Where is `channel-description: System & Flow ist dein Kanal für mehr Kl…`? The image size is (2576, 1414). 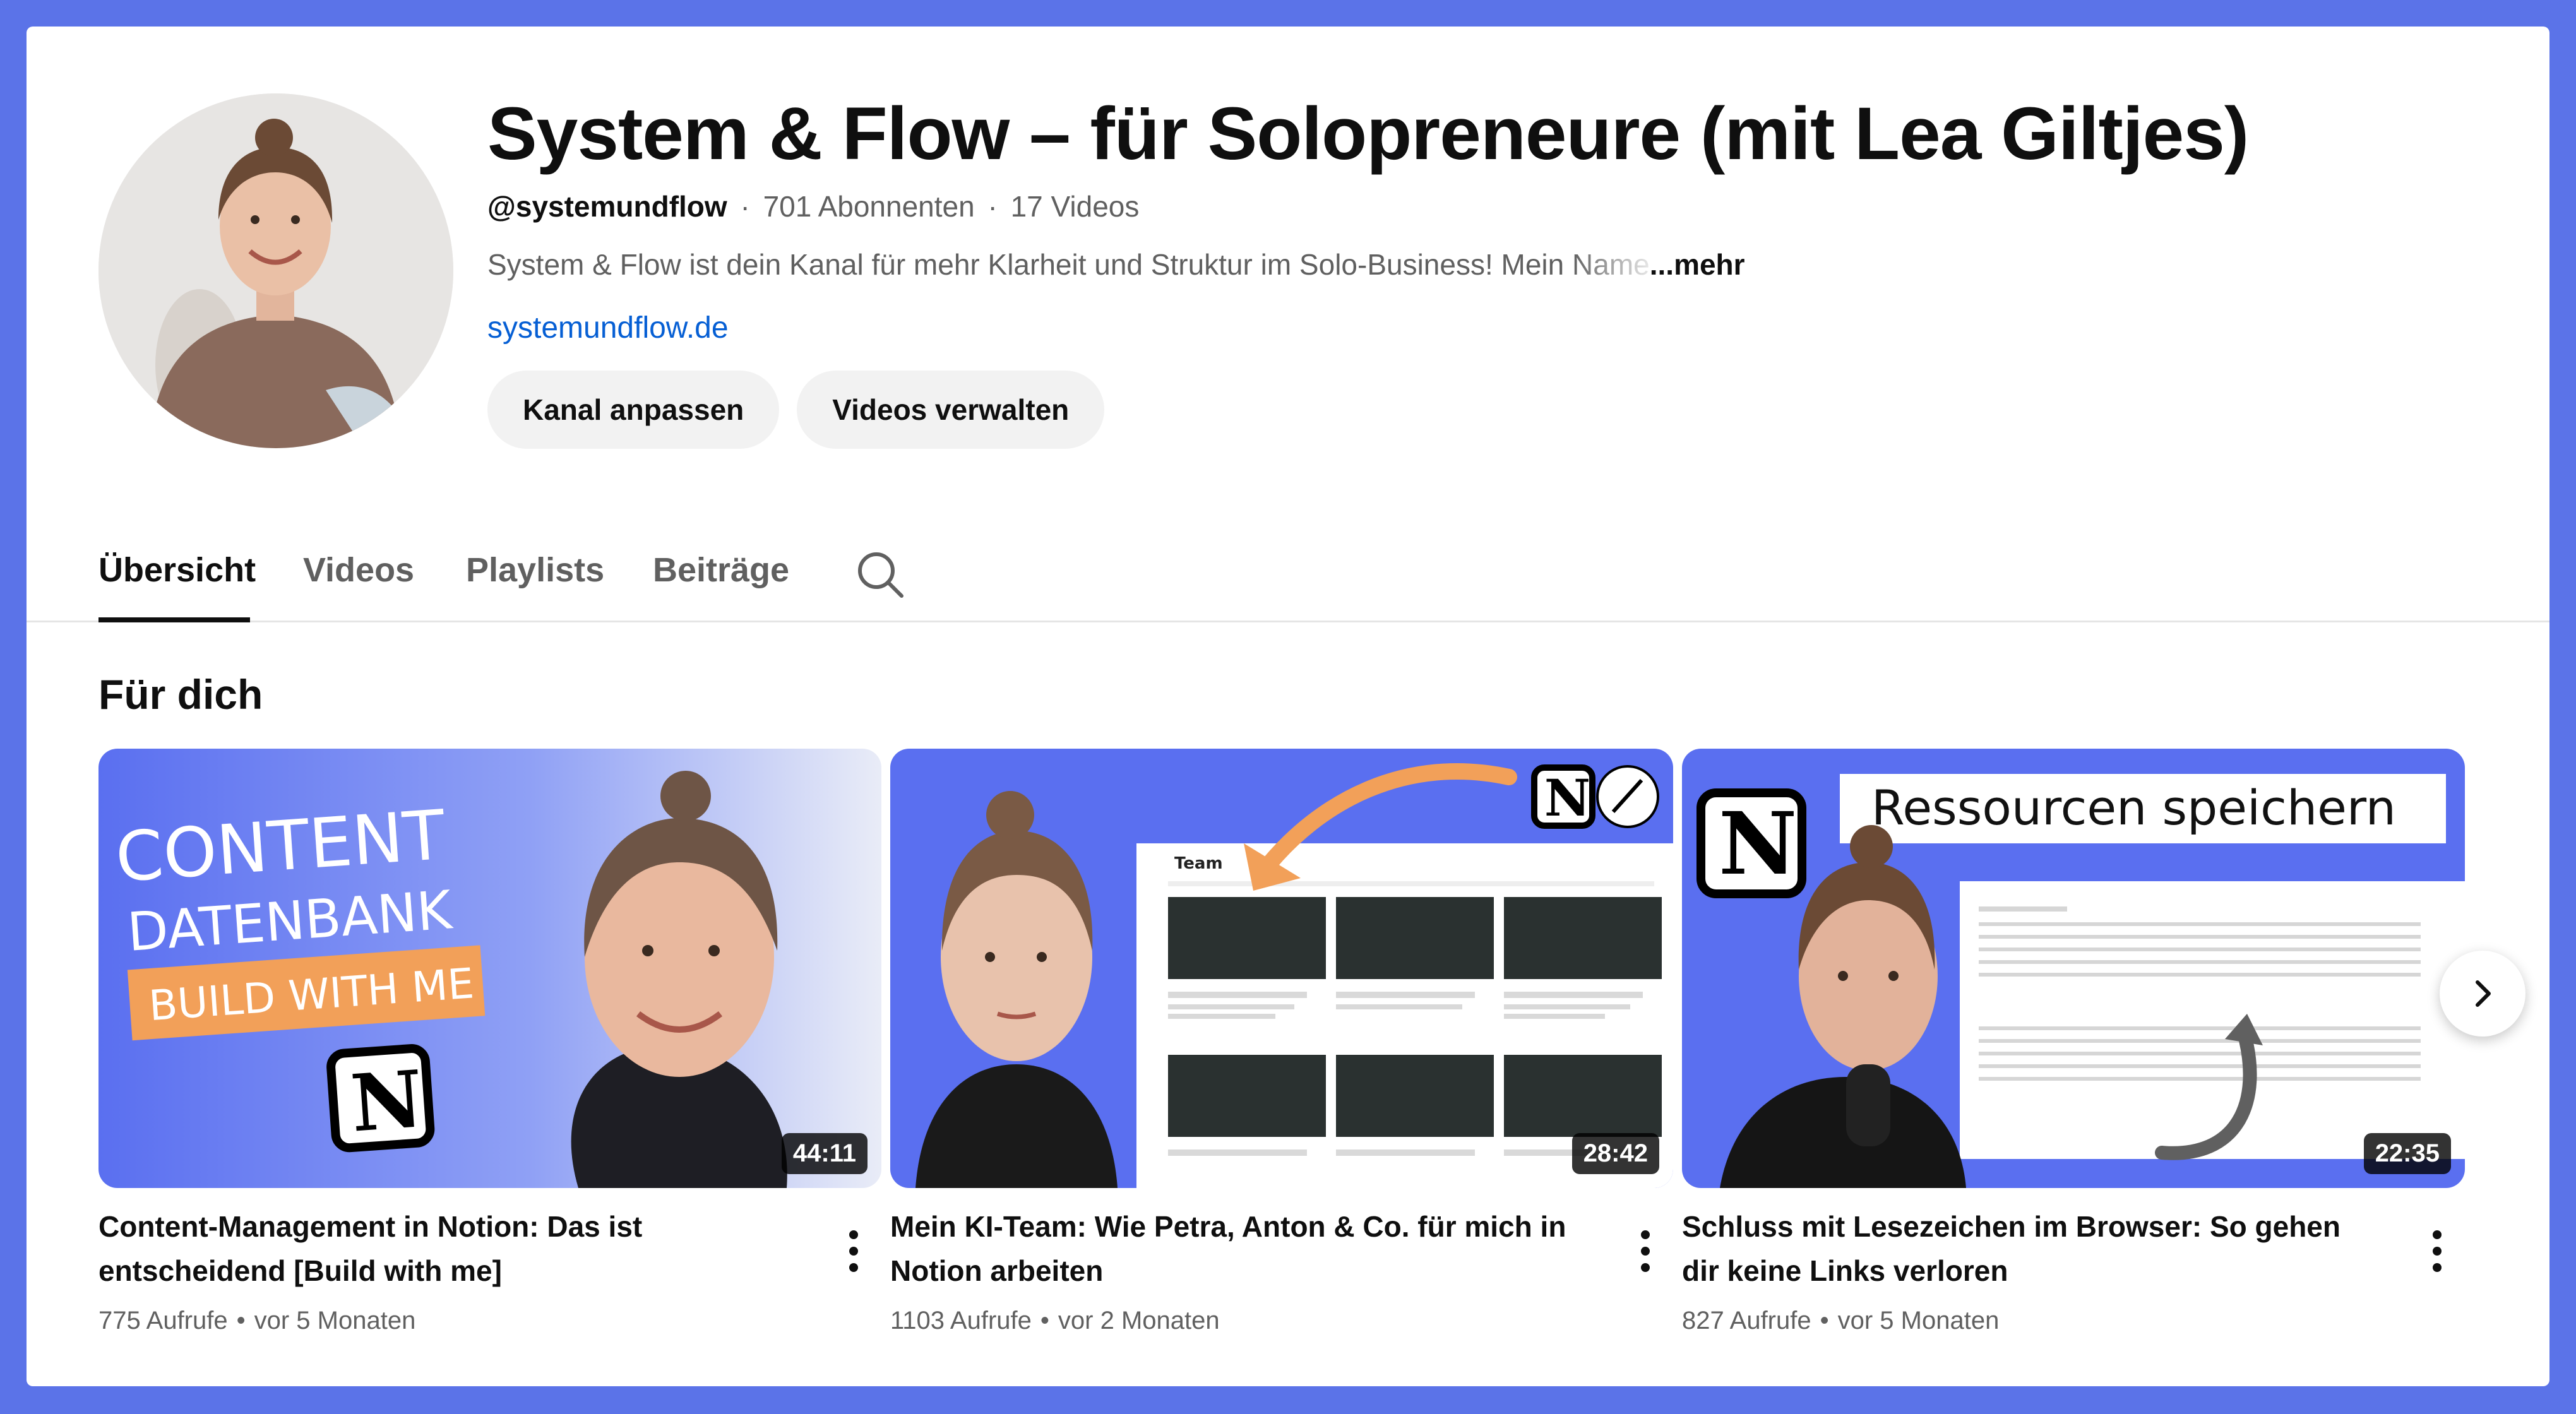
channel-description: System & Flow ist dein Kanal für mehr Kl… is located at coordinates (1367, 264).